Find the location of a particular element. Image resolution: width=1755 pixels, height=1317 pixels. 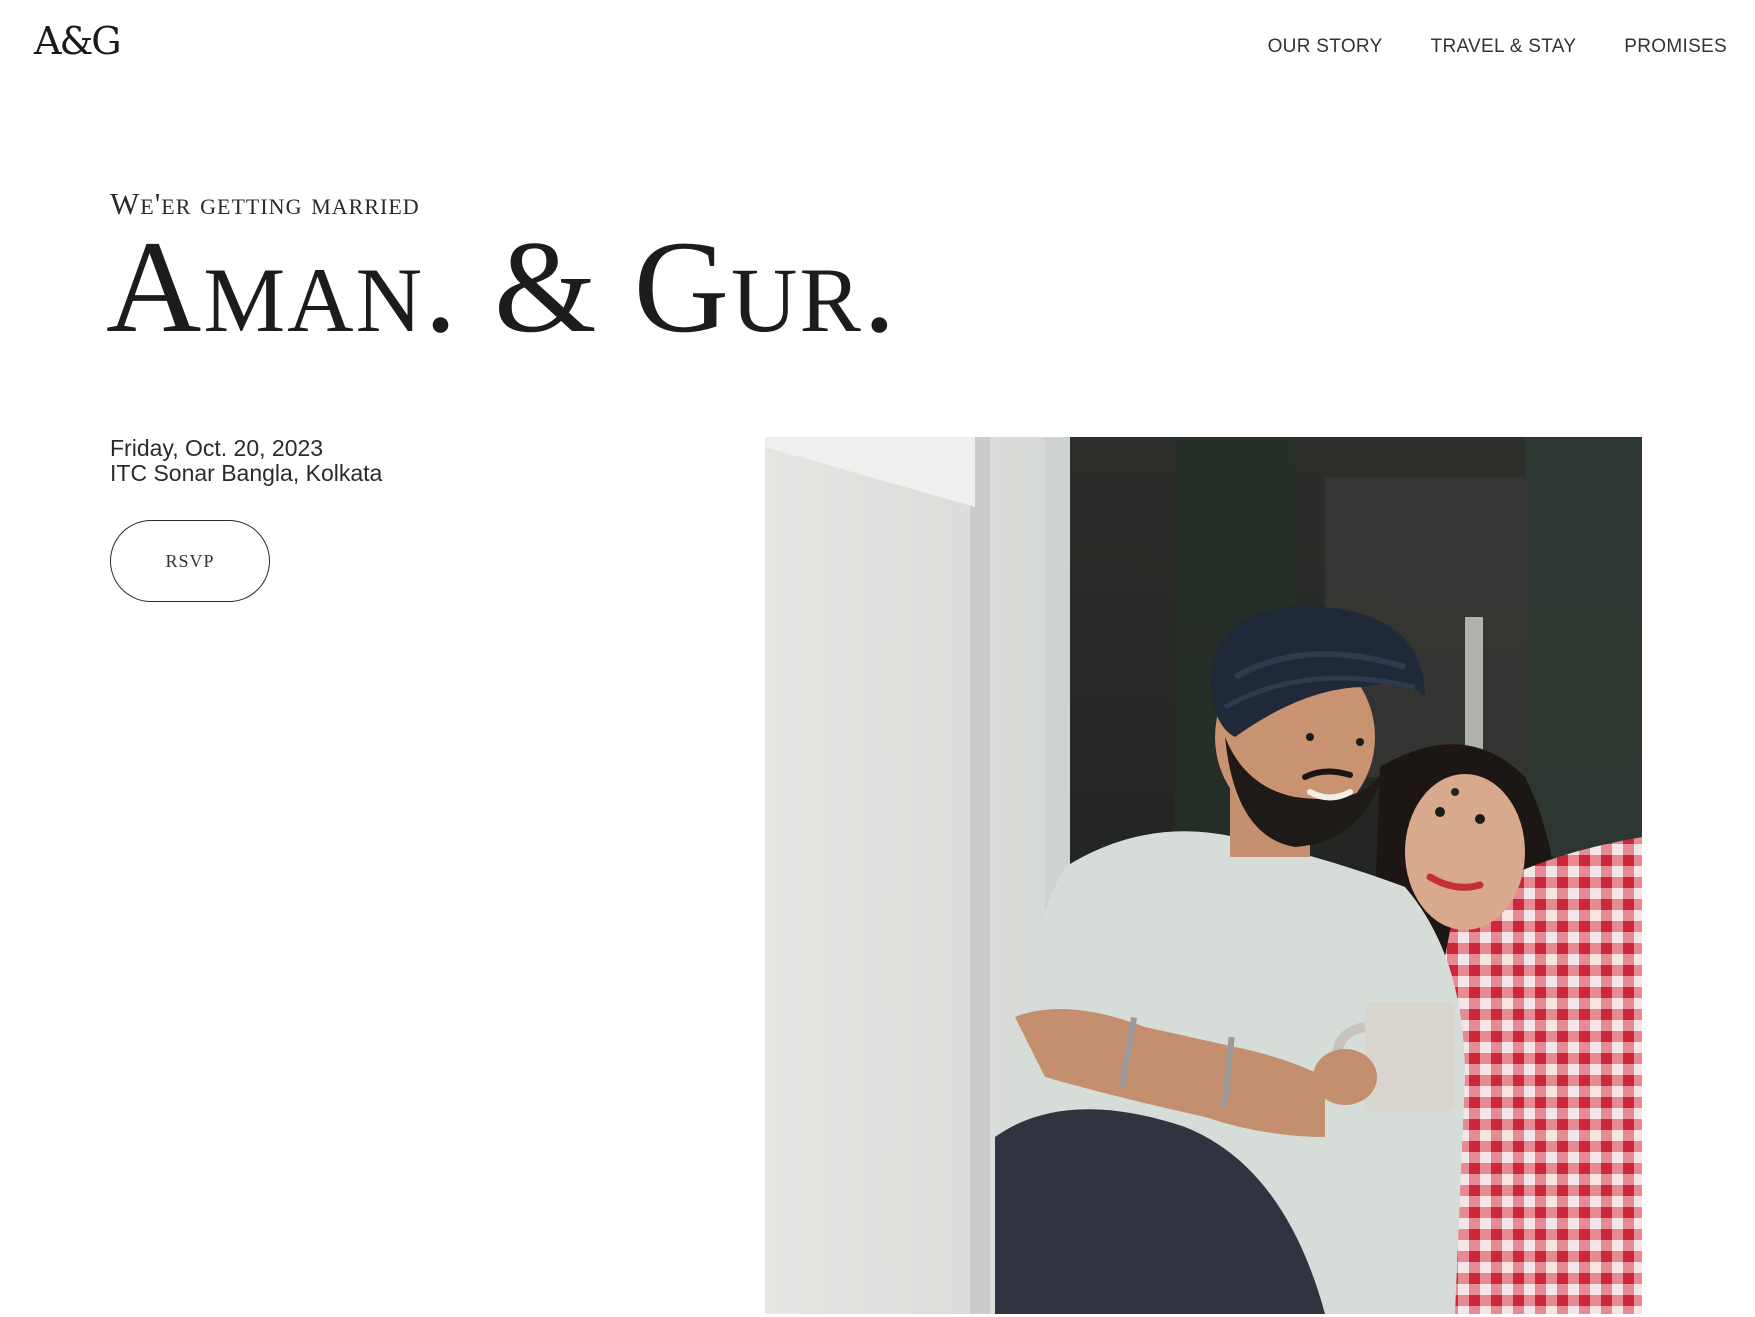

woman-face is located at coordinates (1465, 852).